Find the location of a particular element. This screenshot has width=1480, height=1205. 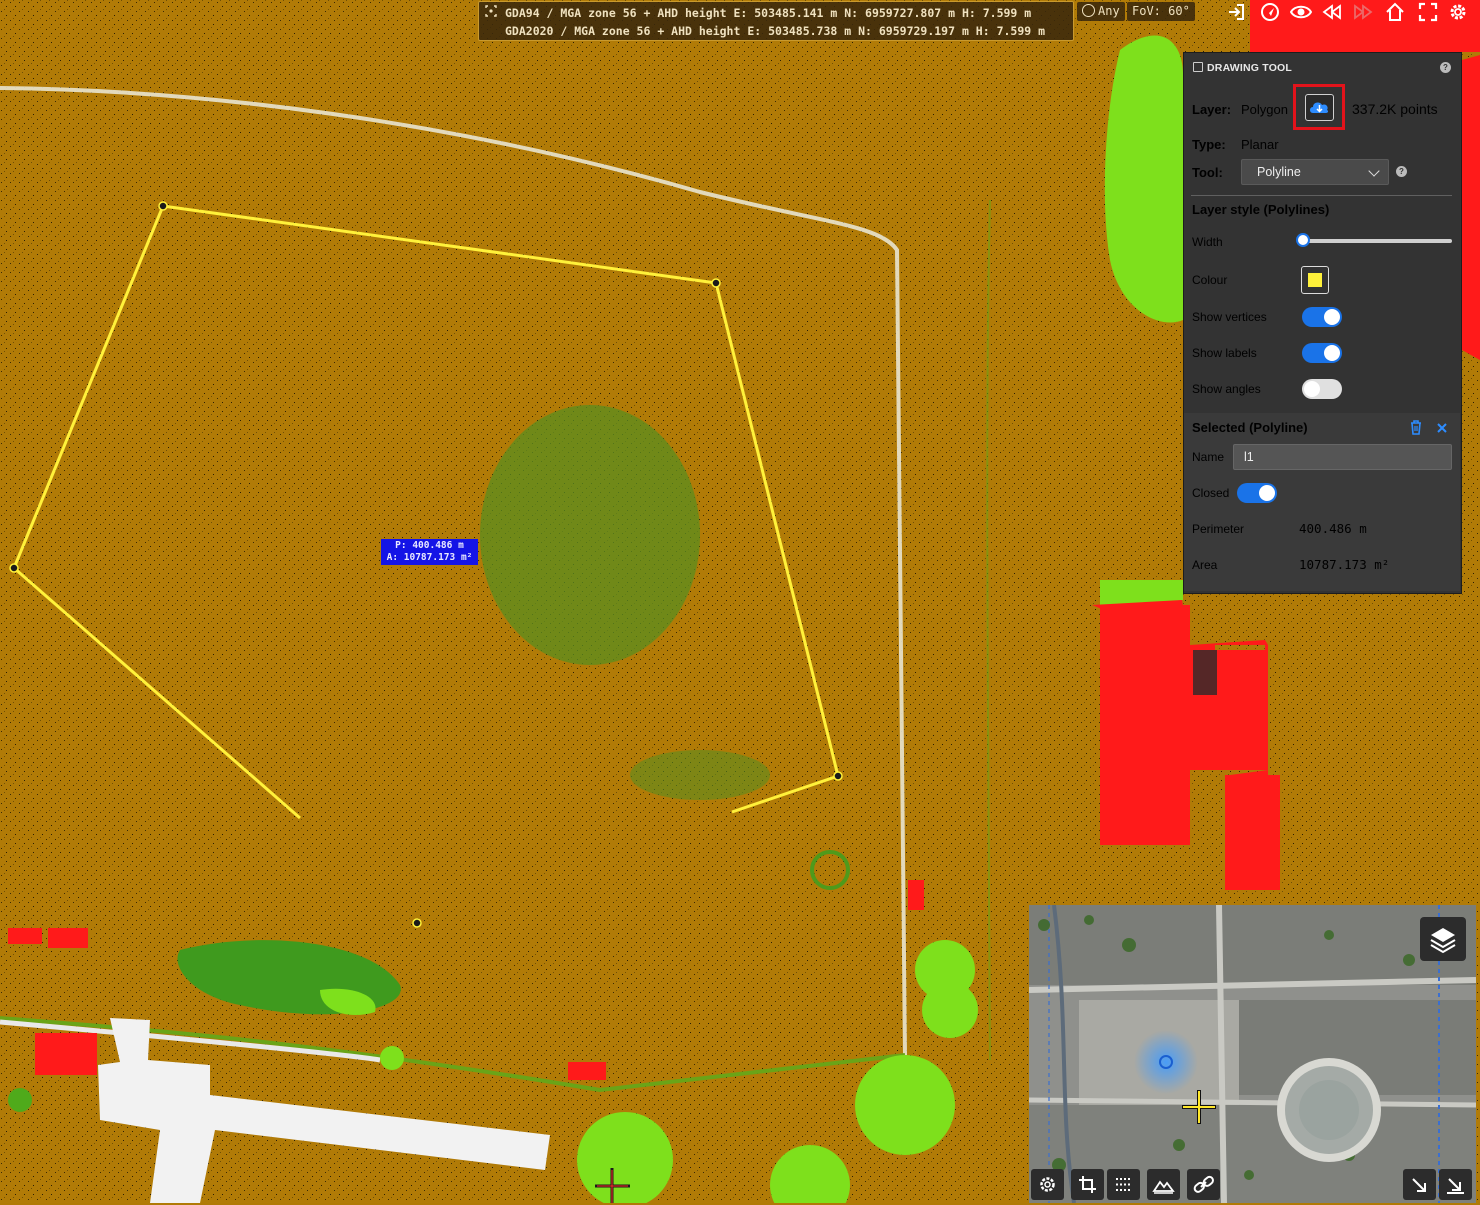

minimap-expand-button is located at coordinates (1455, 1184).